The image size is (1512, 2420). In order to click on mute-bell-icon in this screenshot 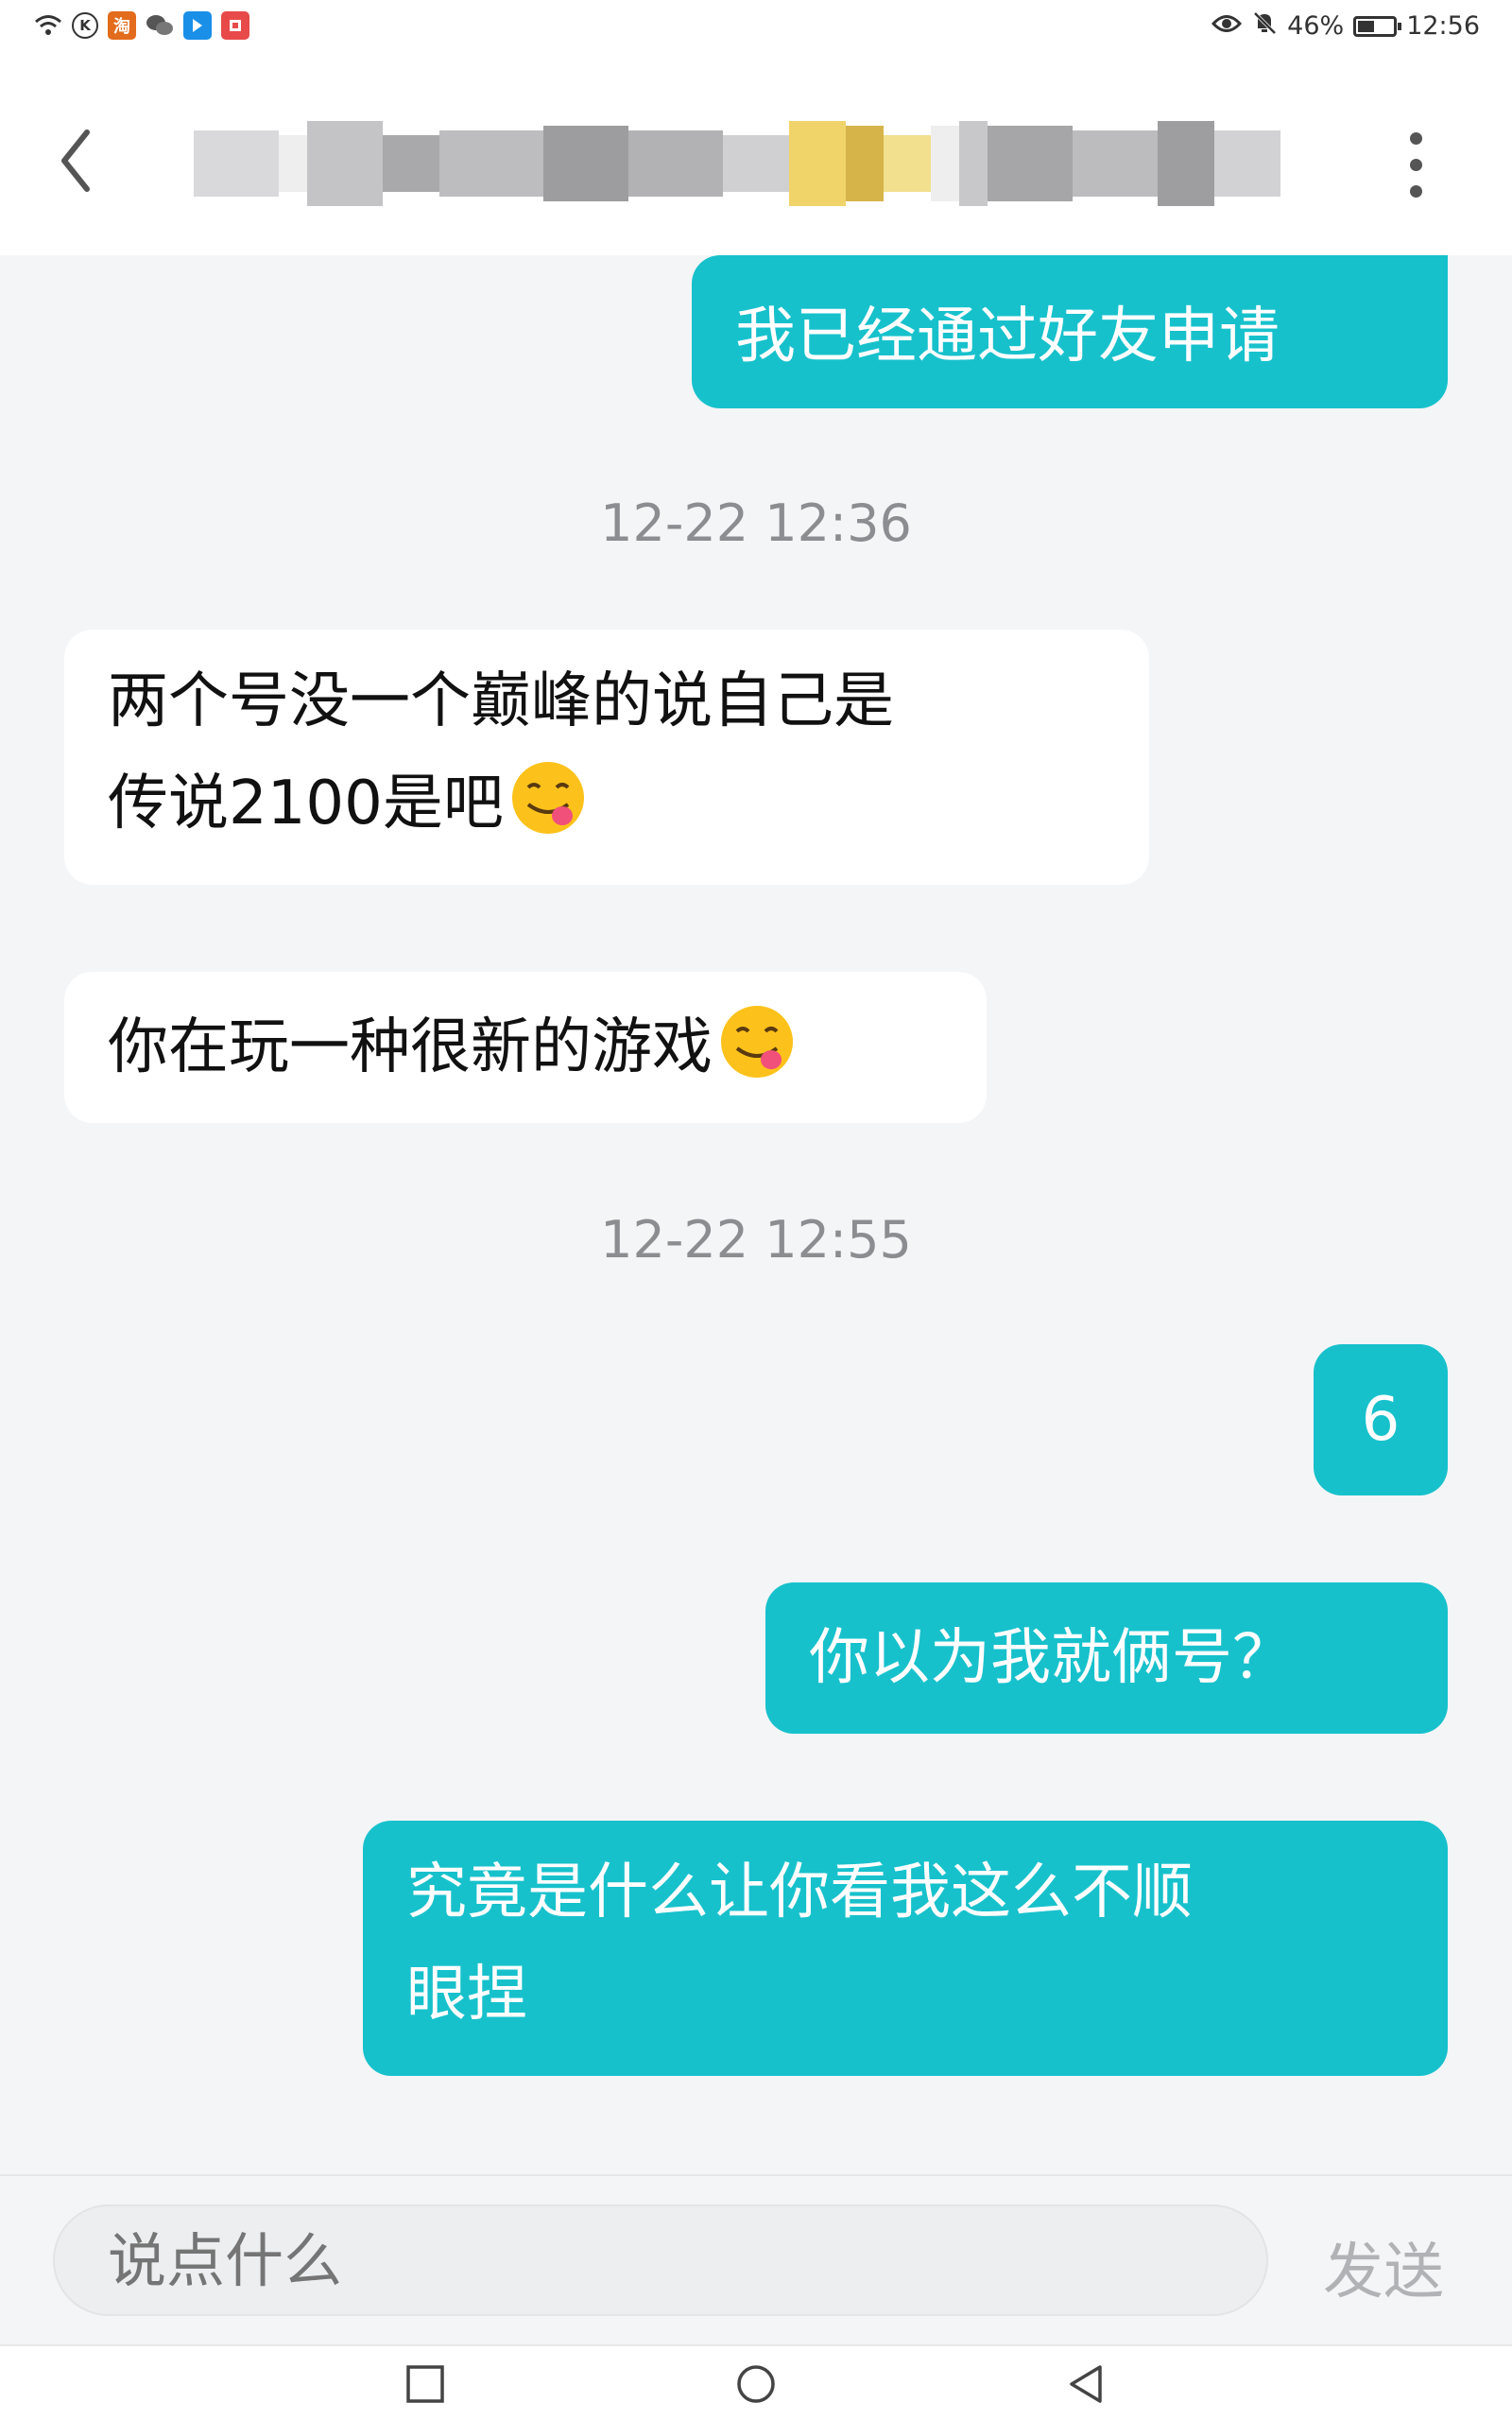, I will do `click(1264, 26)`.